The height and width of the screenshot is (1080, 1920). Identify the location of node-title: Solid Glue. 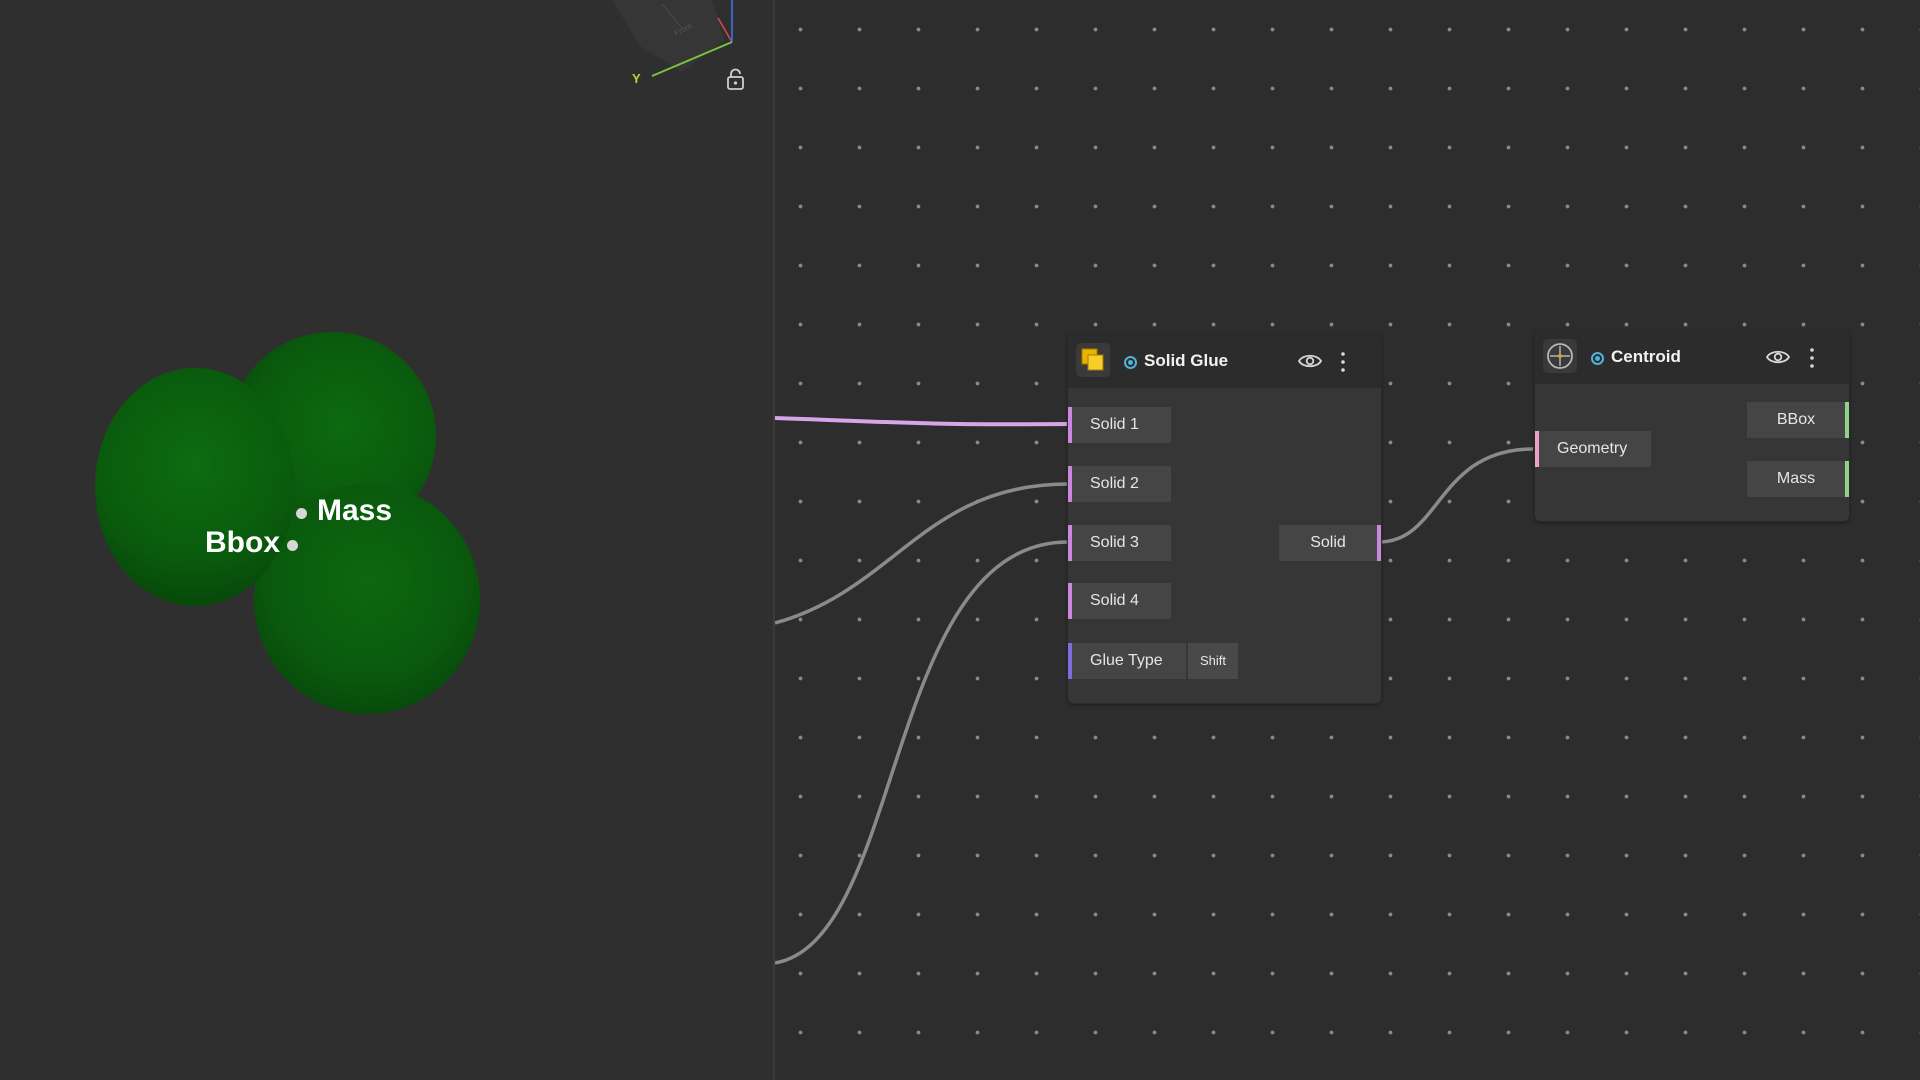
(1186, 360).